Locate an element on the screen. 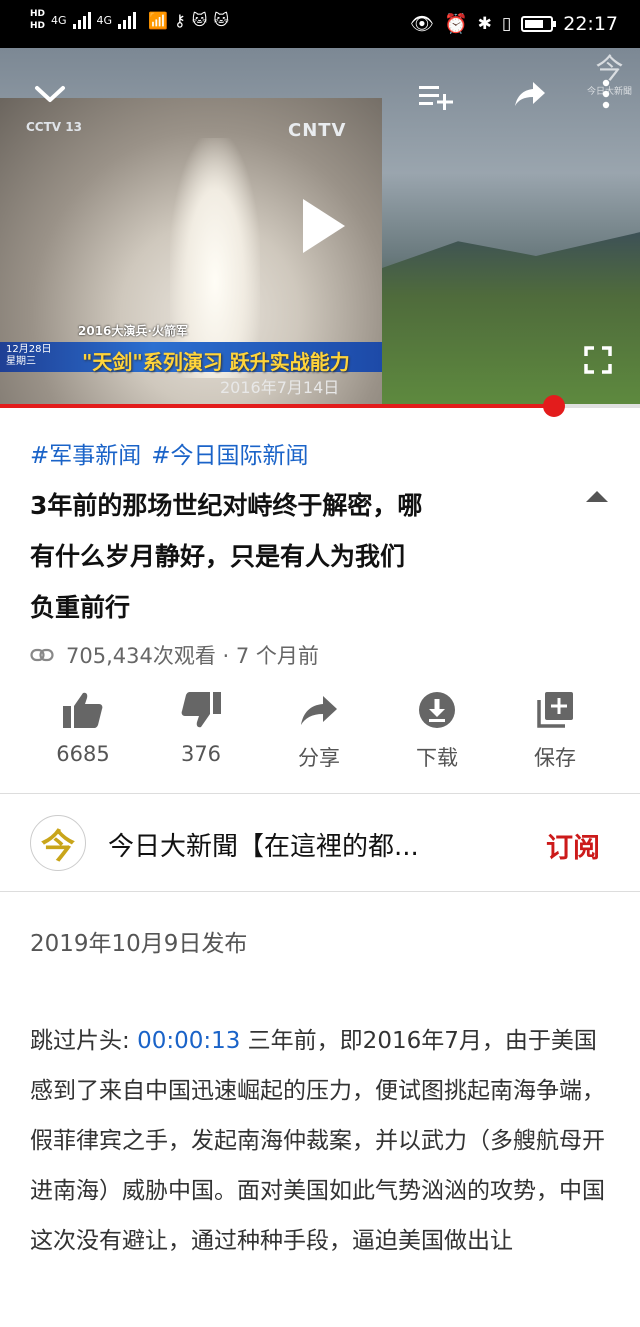 This screenshot has height=1327, width=640. video-title: 3年前的那场世纪对峙终于解密，哪 有什么岁月静好，只是有人为我们 负重前行 is located at coordinates (290, 556).